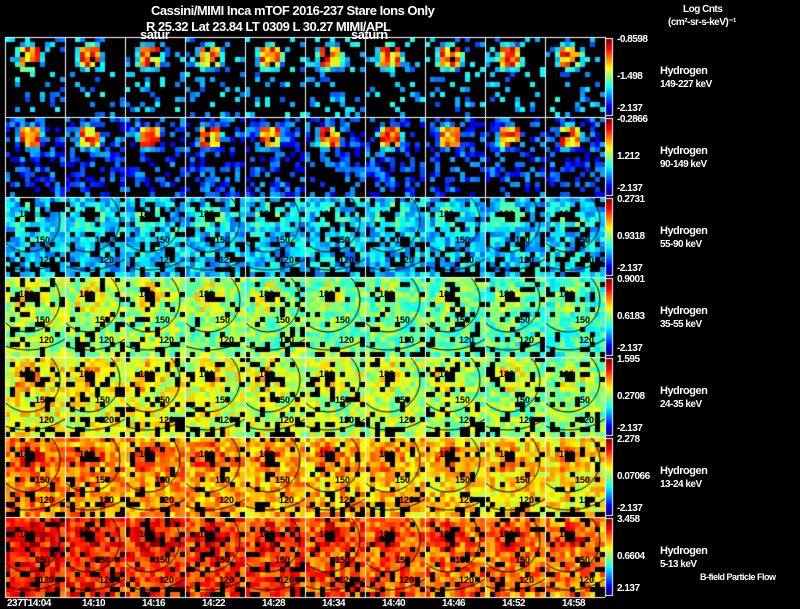 This screenshot has height=609, width=800. What do you see at coordinates (633, 476) in the screenshot?
I see `colorbar-mid: 0.07066` at bounding box center [633, 476].